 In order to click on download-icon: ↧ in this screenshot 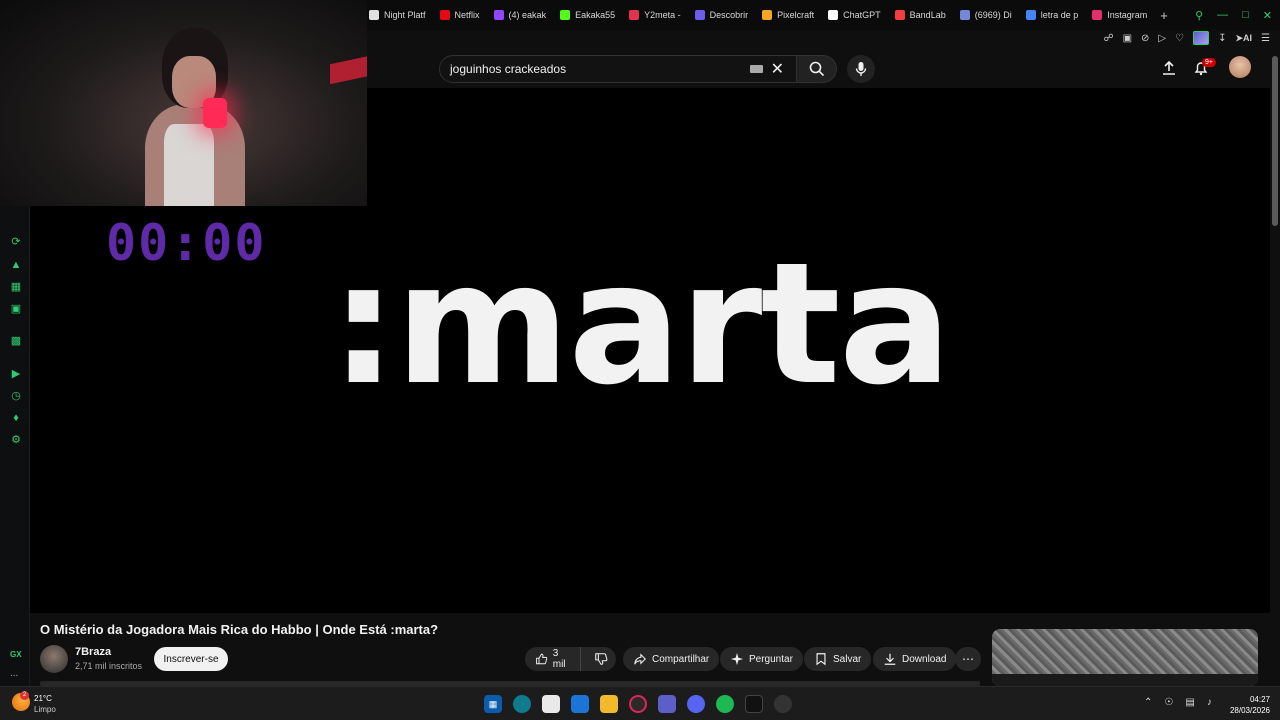, I will do `click(1222, 38)`.